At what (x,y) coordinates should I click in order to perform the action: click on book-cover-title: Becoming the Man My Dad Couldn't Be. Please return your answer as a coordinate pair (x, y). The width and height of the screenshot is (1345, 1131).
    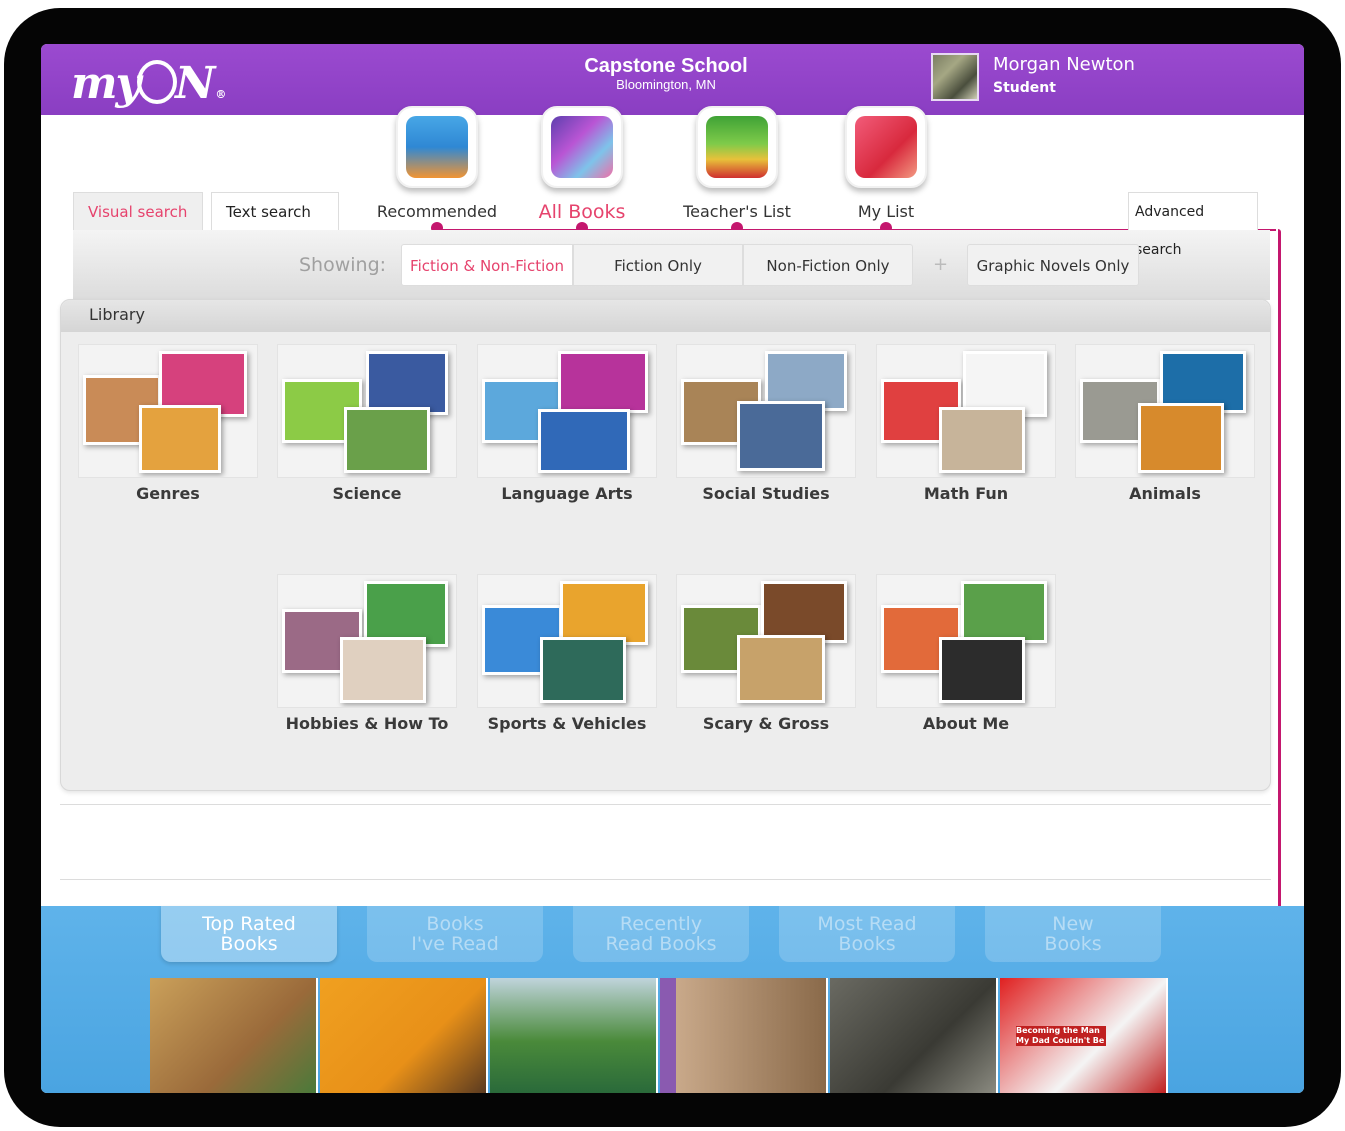
    Looking at the image, I should click on (1061, 1036).